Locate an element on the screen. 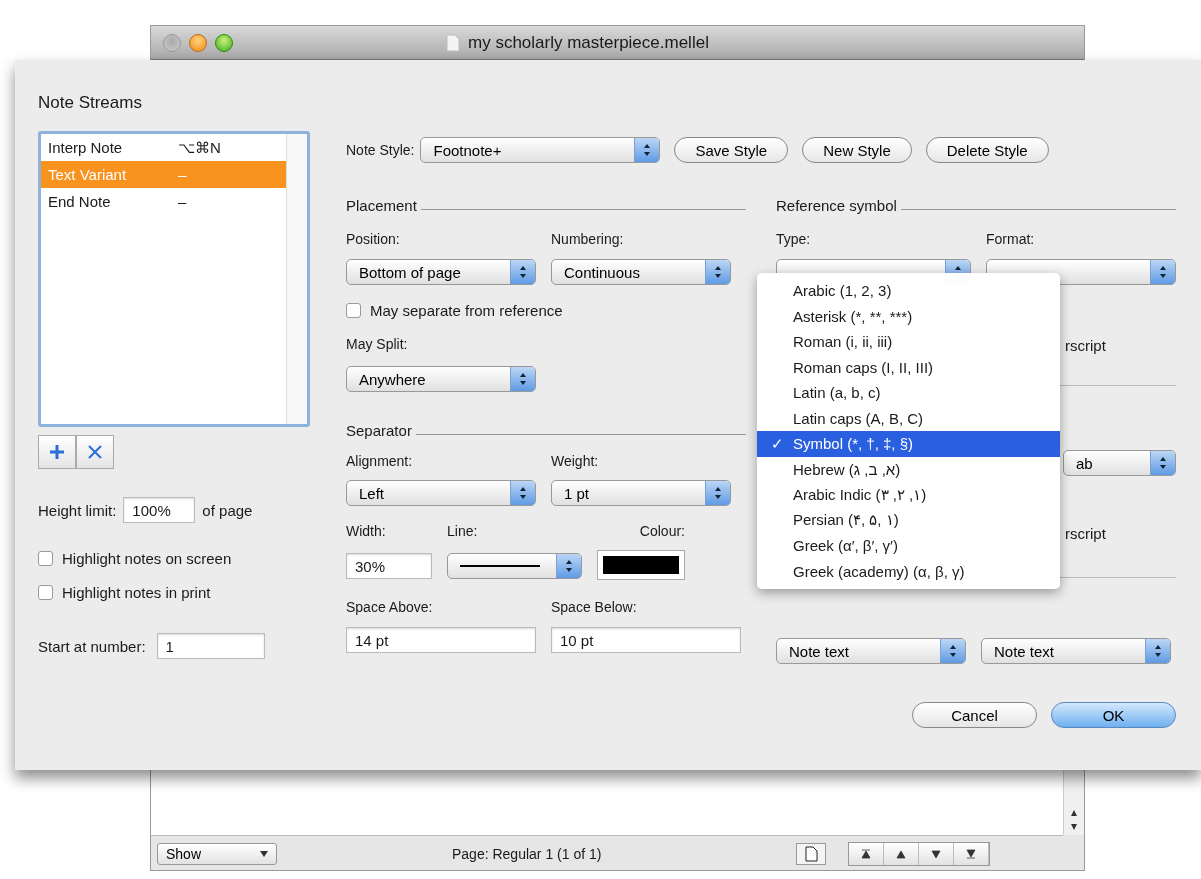 The width and height of the screenshot is (1201, 879). style-button: Delete Style is located at coordinates (987, 150).